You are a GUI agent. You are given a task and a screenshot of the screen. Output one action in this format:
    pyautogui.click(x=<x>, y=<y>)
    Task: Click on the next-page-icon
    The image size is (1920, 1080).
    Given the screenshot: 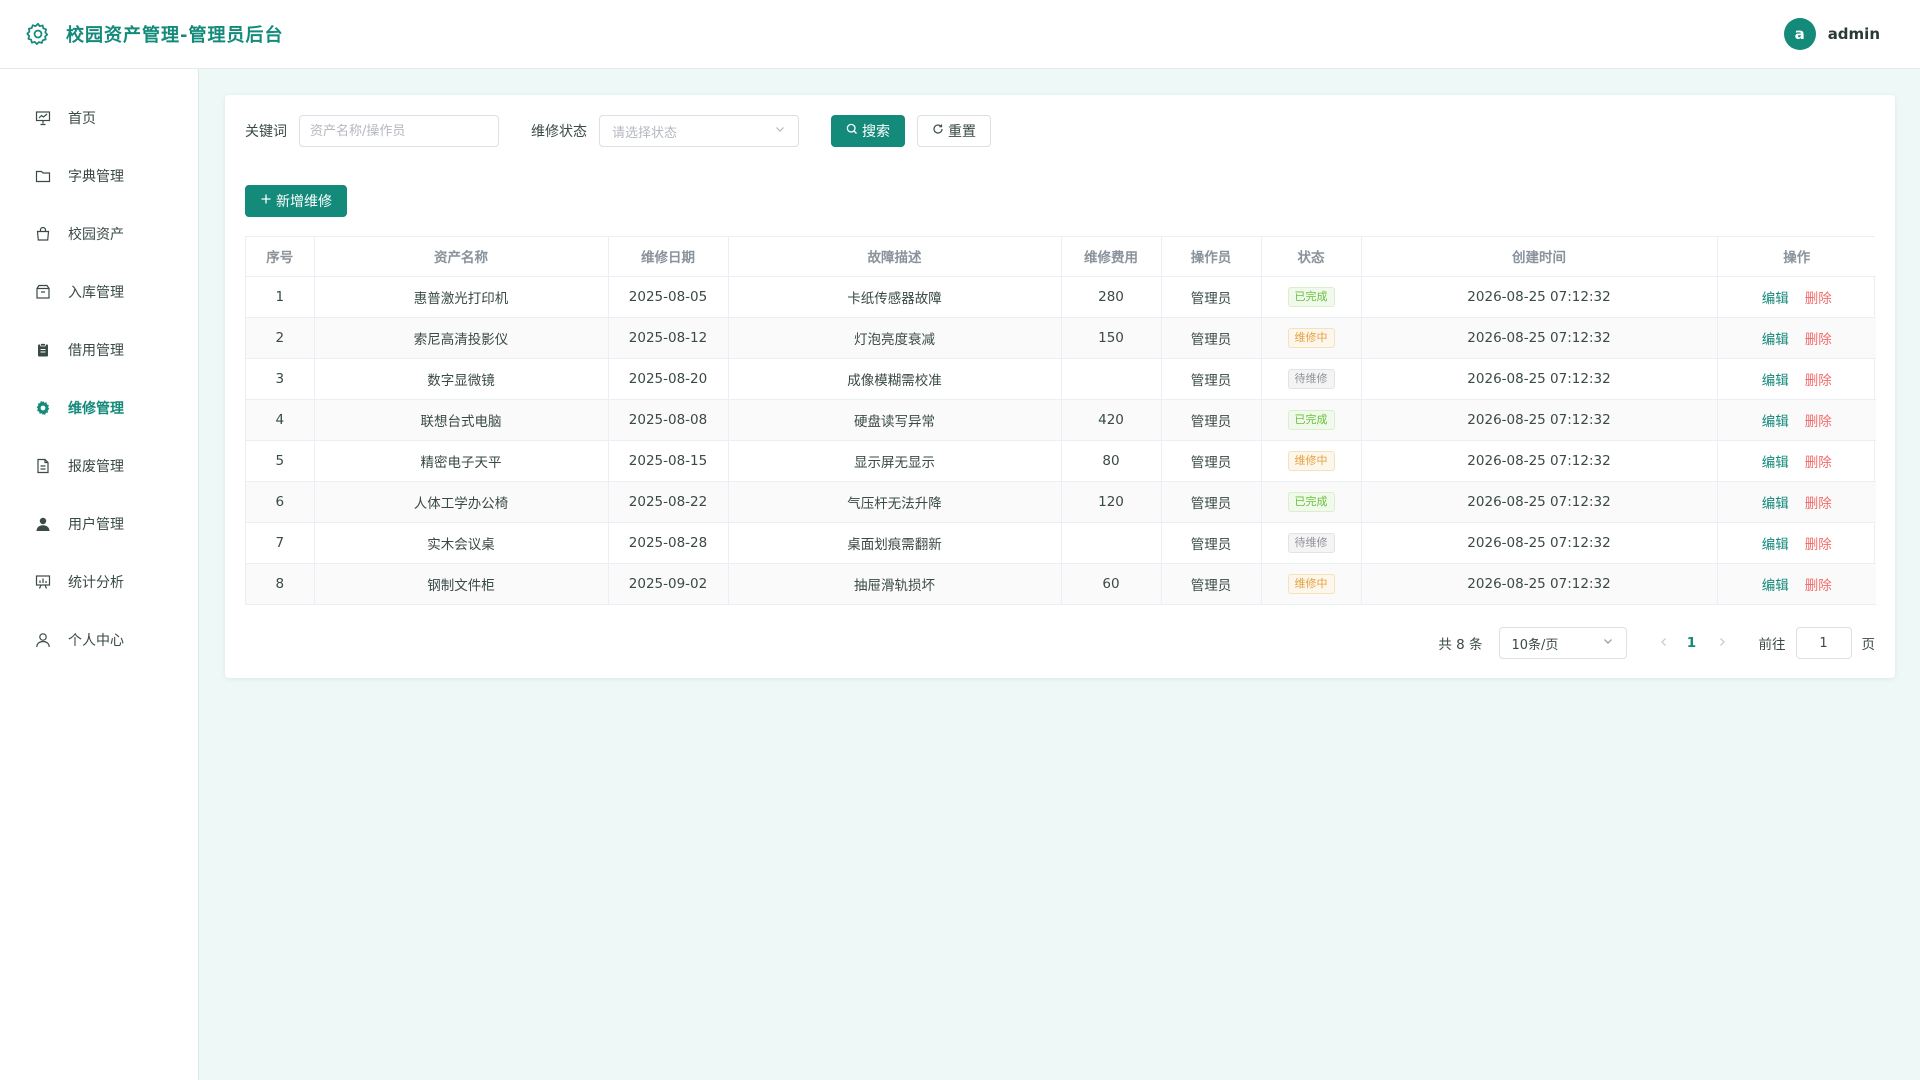 What is the action you would take?
    pyautogui.click(x=1722, y=643)
    